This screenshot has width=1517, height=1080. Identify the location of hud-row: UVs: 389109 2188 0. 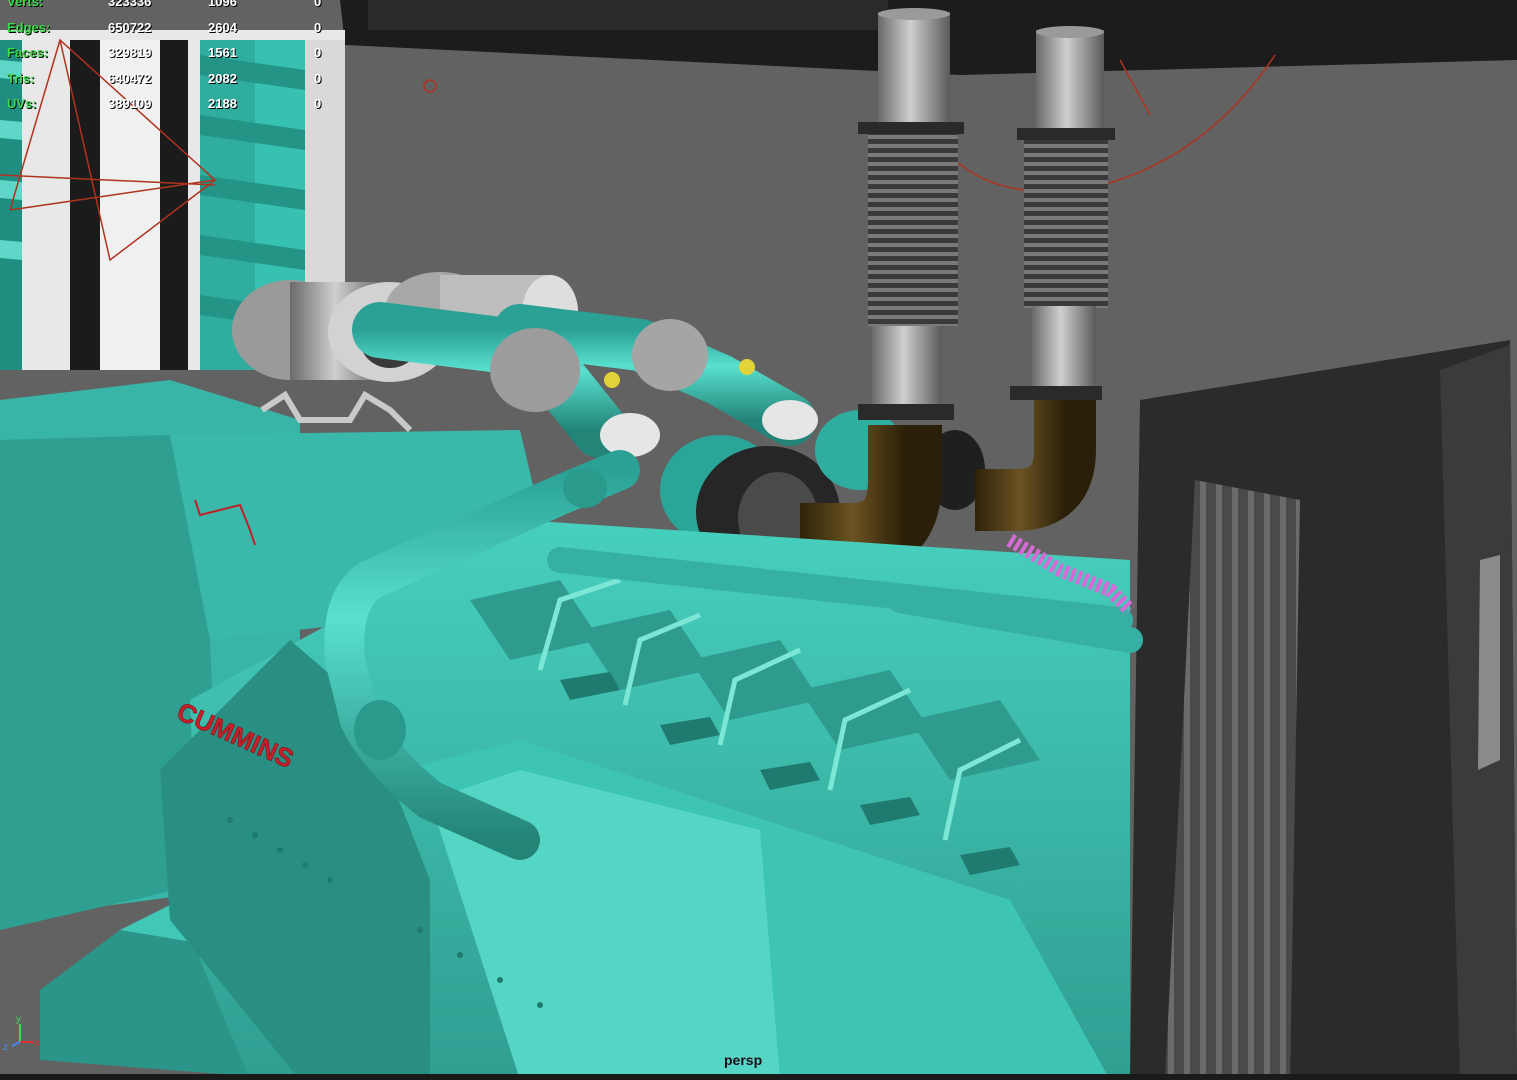
(170, 106).